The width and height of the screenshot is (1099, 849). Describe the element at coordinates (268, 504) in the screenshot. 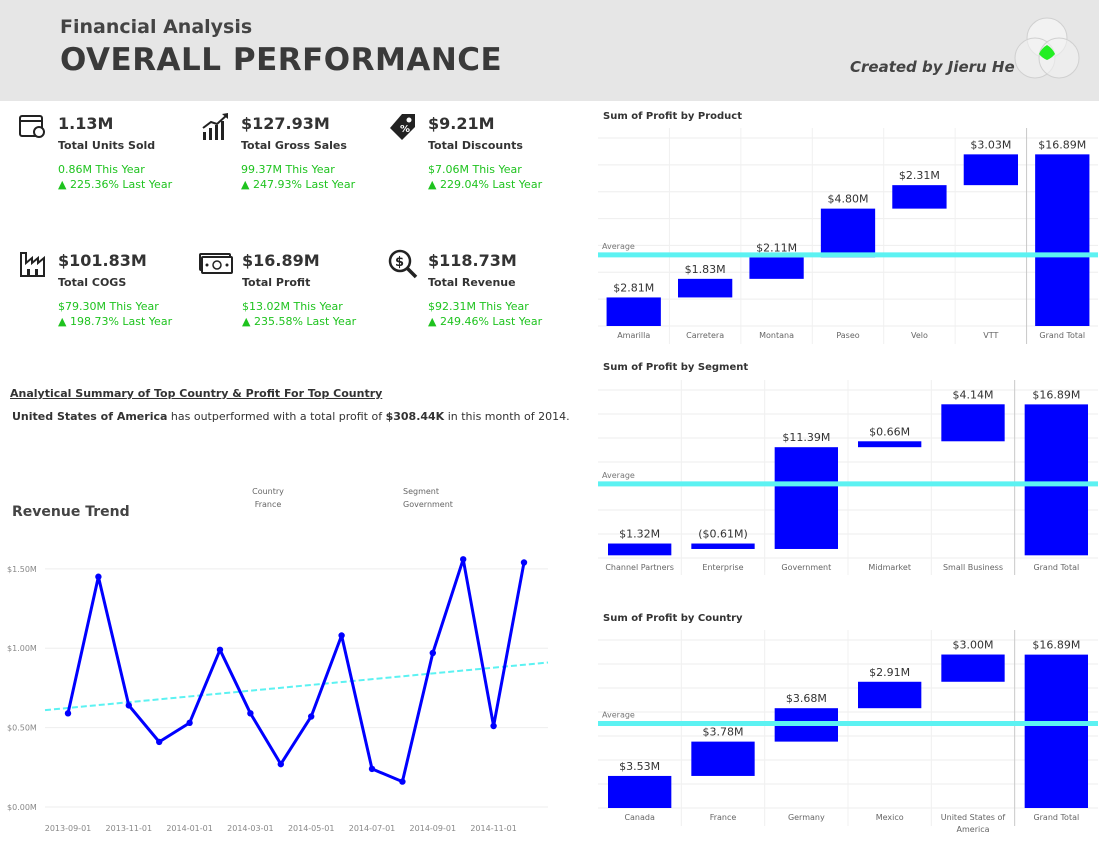

I see `country-filter-value: France` at that location.